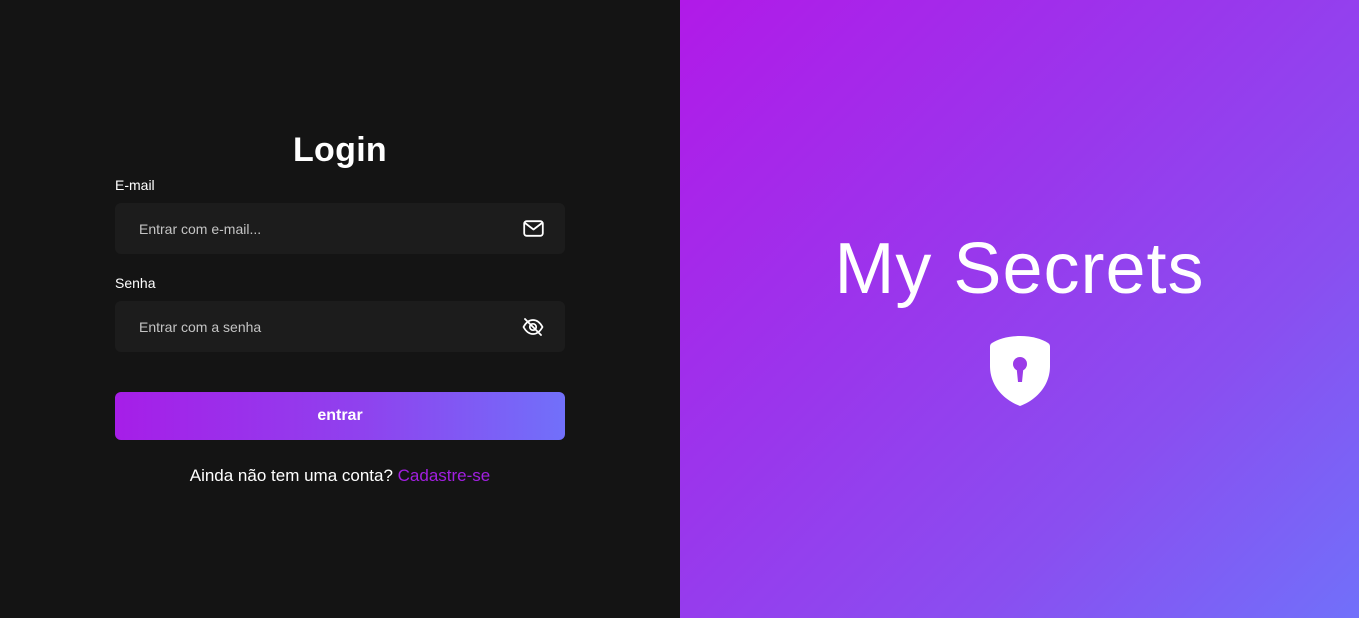  What do you see at coordinates (291, 475) in the screenshot?
I see `signup-prompt-text: Ainda não tem uma conta?` at bounding box center [291, 475].